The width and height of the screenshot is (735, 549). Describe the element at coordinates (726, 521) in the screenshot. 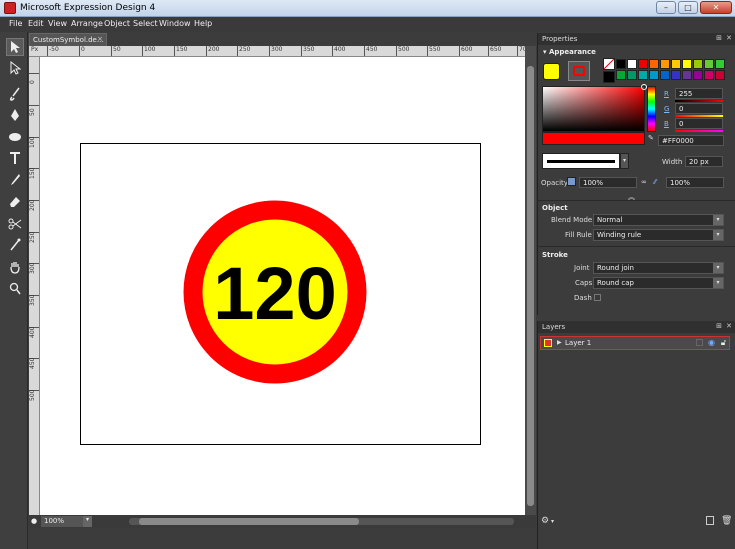

I see `delete-layer-icon: 🗑︎` at that location.